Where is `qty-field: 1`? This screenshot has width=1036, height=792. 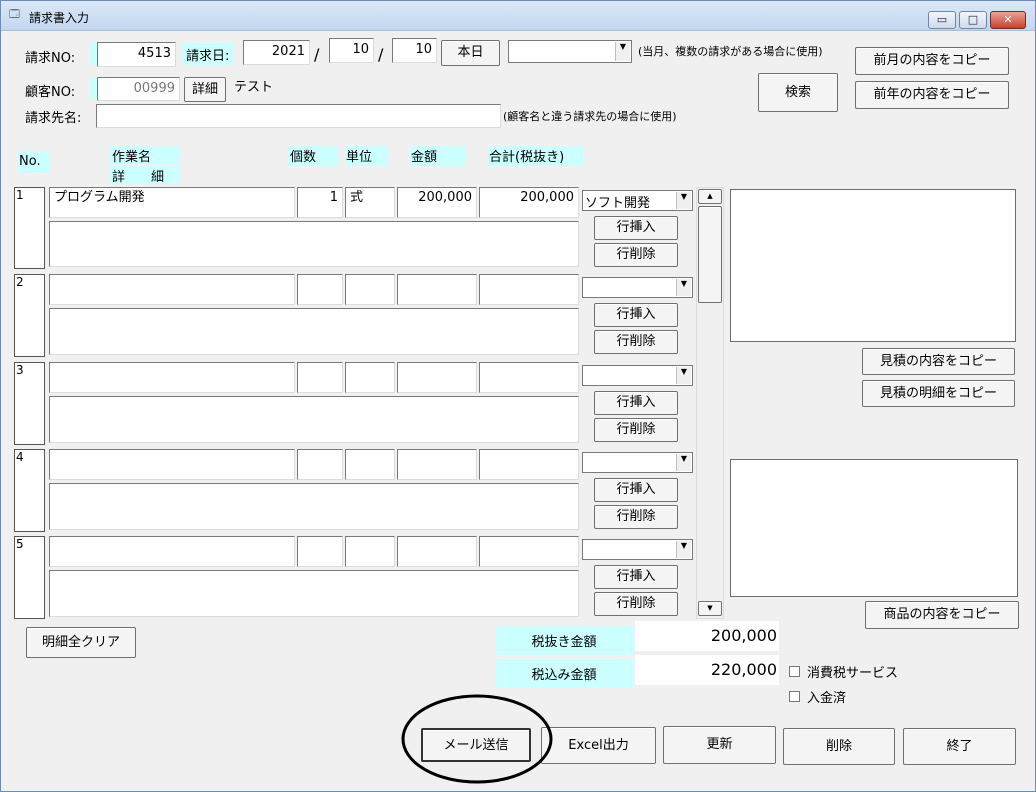
qty-field: 1 is located at coordinates (320, 202).